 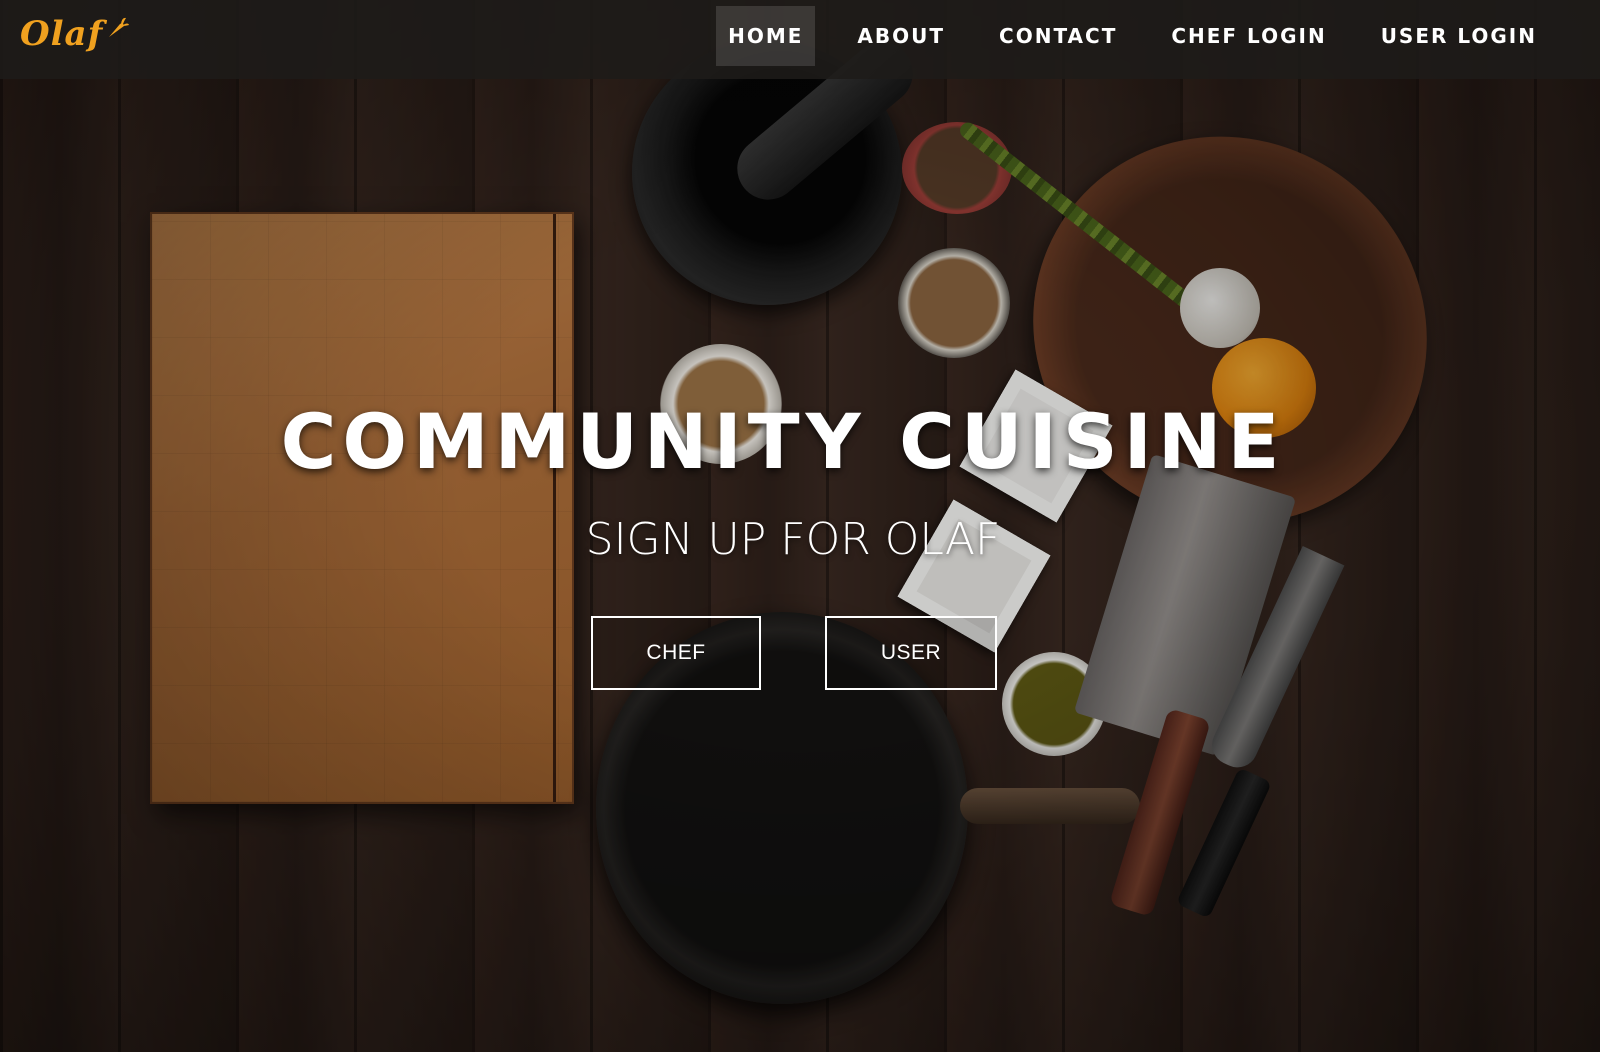 I want to click on brand-logo-link: Olaf, so click(x=75, y=34).